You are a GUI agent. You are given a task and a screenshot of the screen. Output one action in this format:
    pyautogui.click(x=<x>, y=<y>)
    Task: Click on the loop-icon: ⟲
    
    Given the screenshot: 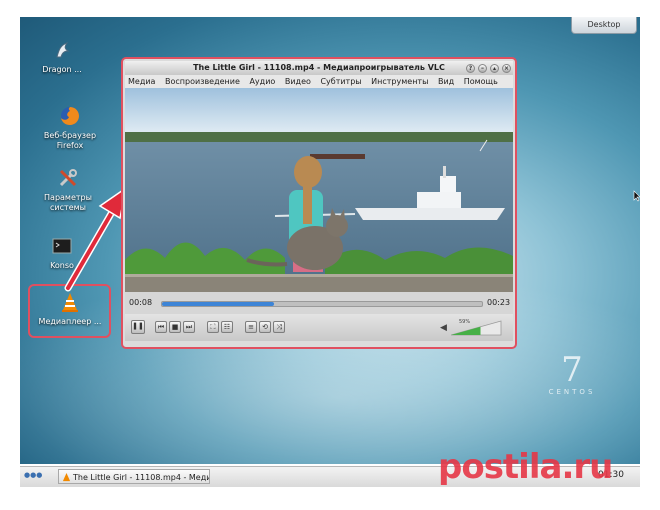 What is the action you would take?
    pyautogui.click(x=265, y=327)
    